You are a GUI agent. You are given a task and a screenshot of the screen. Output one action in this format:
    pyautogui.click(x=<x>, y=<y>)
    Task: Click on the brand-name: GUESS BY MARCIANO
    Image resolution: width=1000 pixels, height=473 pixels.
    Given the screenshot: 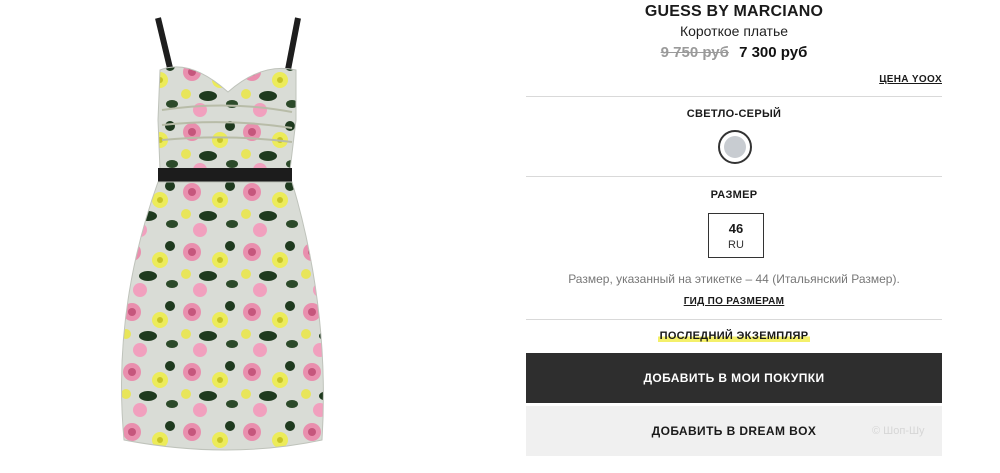 What is the action you would take?
    pyautogui.click(x=734, y=11)
    